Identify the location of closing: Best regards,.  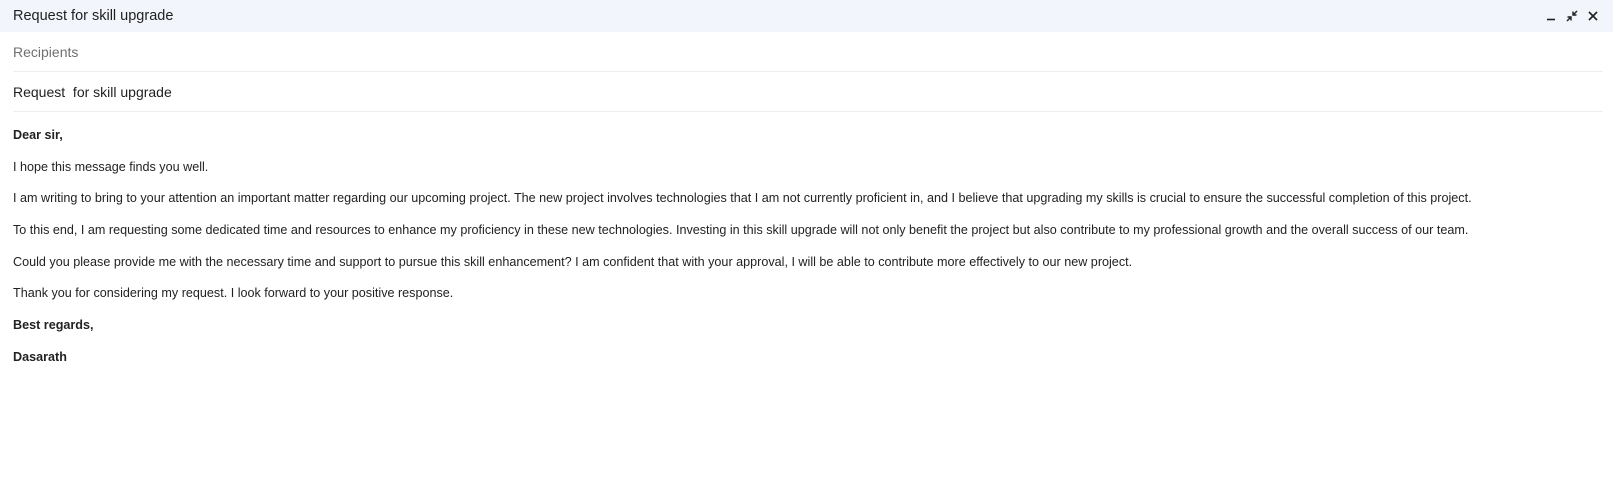
(53, 325).